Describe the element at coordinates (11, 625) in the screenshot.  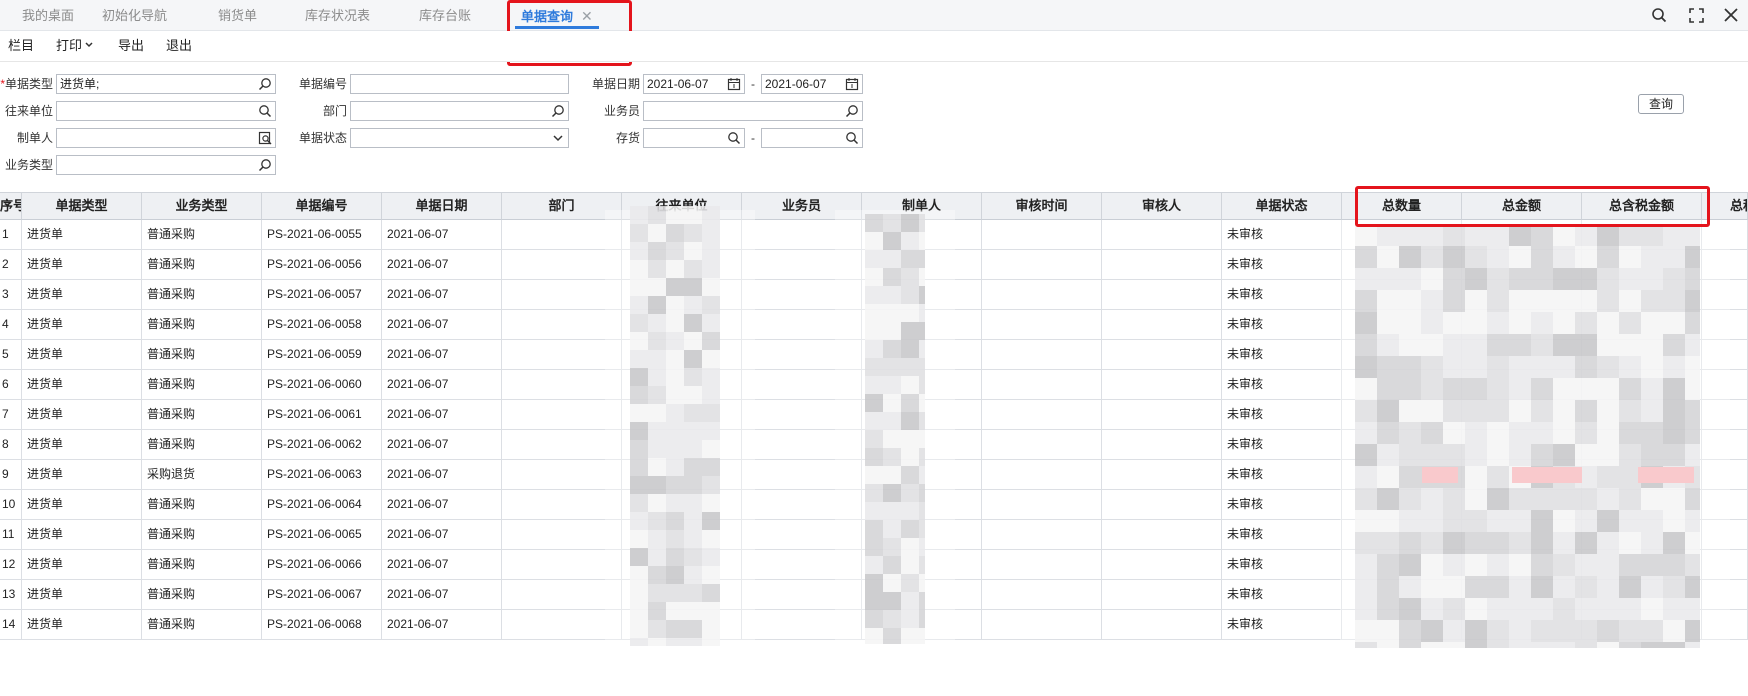
I see `row-number: 14` at that location.